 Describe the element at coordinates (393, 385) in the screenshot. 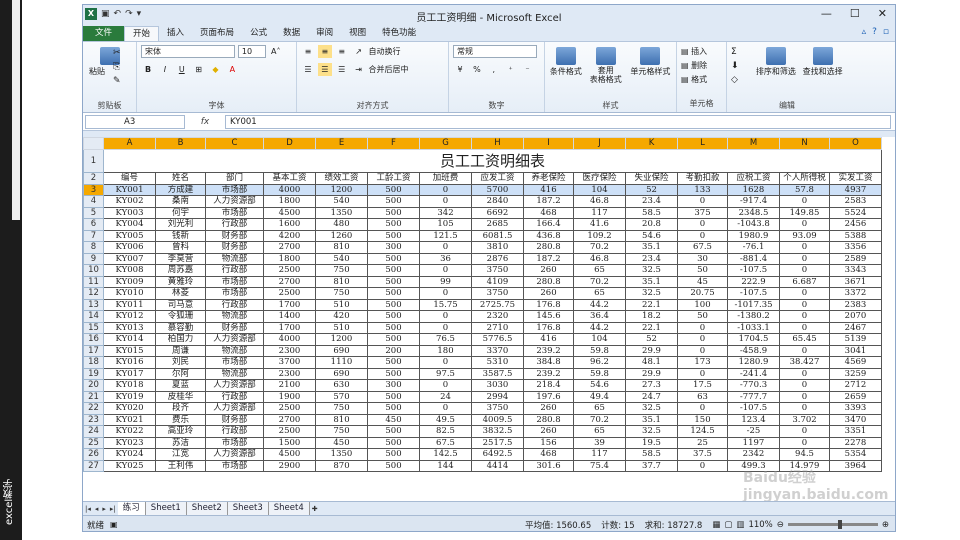

I see `cell: 300` at that location.